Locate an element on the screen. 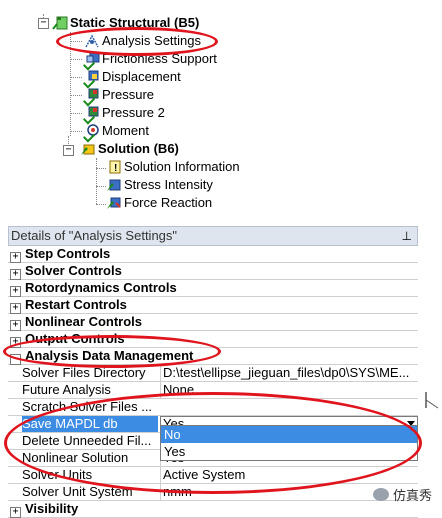 The width and height of the screenshot is (442, 518). tree-label: Solution Information is located at coordinates (182, 166).